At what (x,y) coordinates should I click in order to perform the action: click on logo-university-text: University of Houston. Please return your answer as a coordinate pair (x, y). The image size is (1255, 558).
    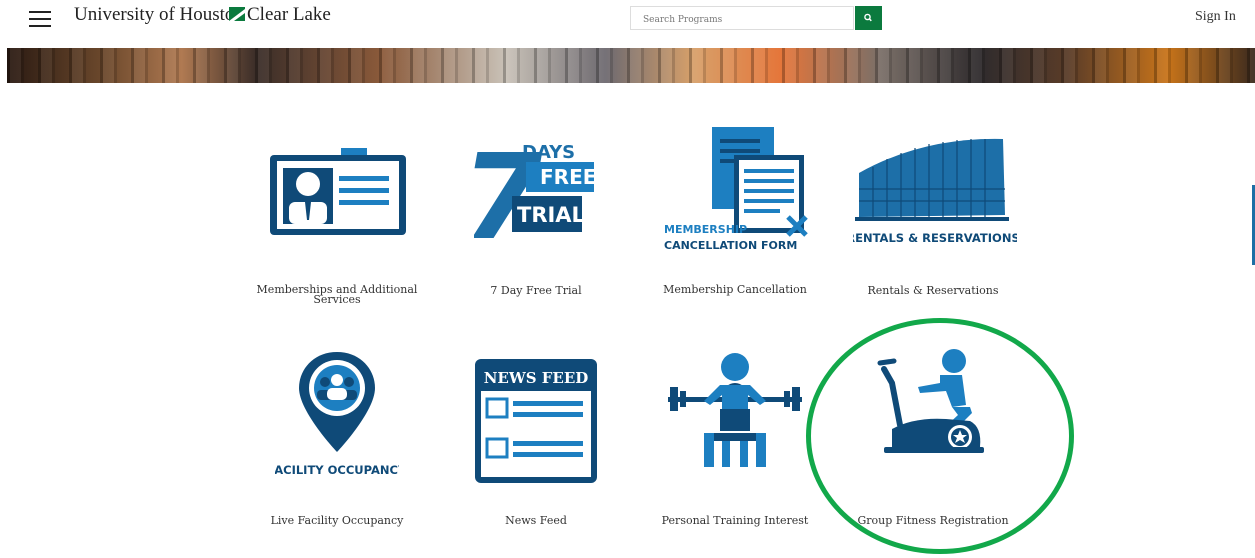
    Looking at the image, I should click on (159, 15).